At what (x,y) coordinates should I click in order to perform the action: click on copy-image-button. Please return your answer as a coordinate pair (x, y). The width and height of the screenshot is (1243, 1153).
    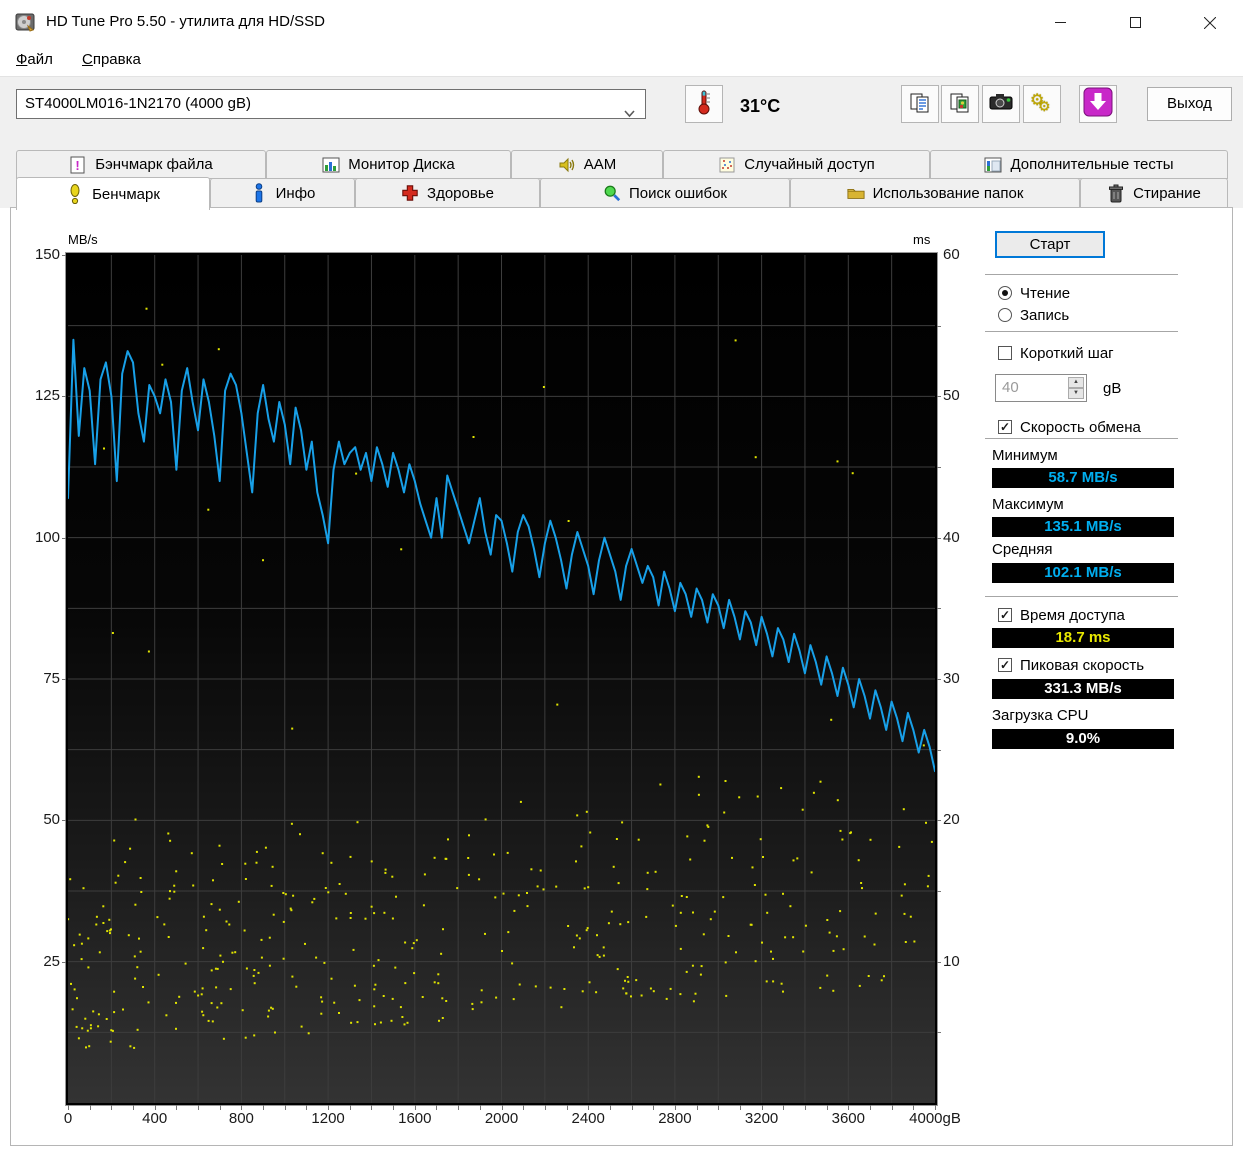
    Looking at the image, I should click on (960, 104).